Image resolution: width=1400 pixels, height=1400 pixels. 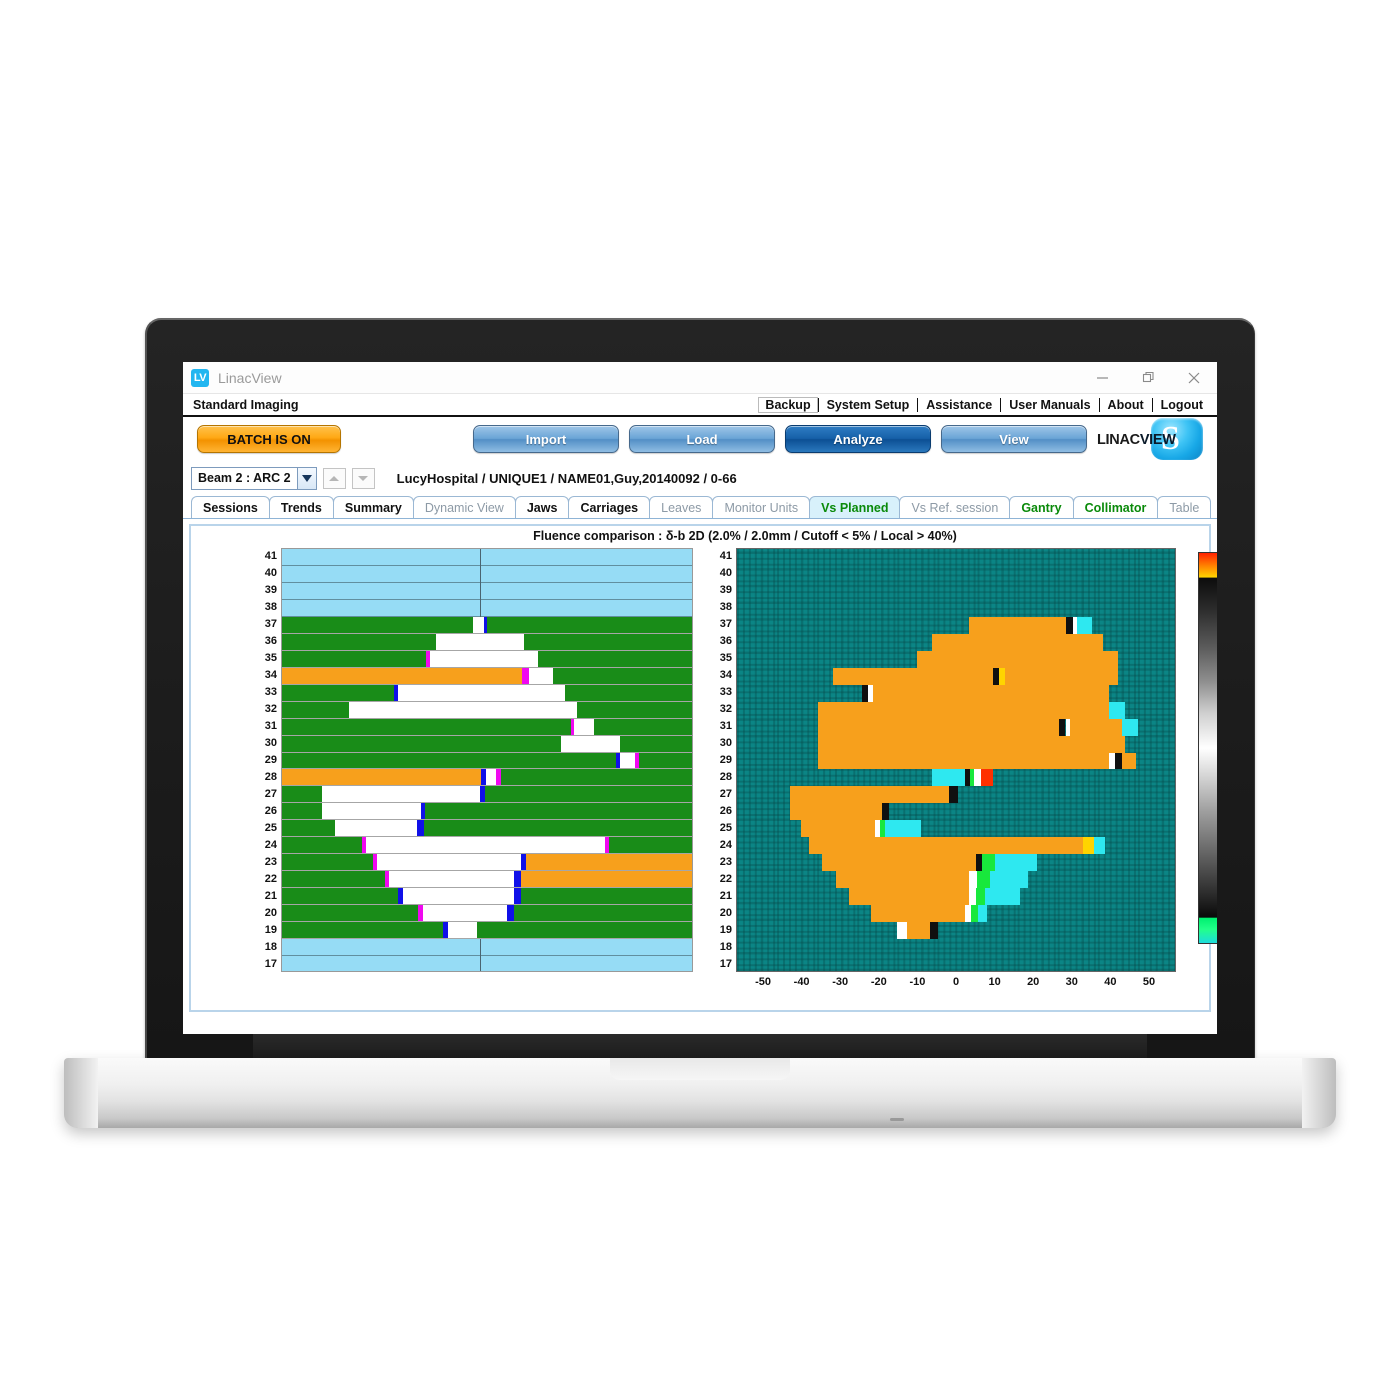 What do you see at coordinates (868, 405) in the screenshot?
I see `menu-item-system-setup: System Setup` at bounding box center [868, 405].